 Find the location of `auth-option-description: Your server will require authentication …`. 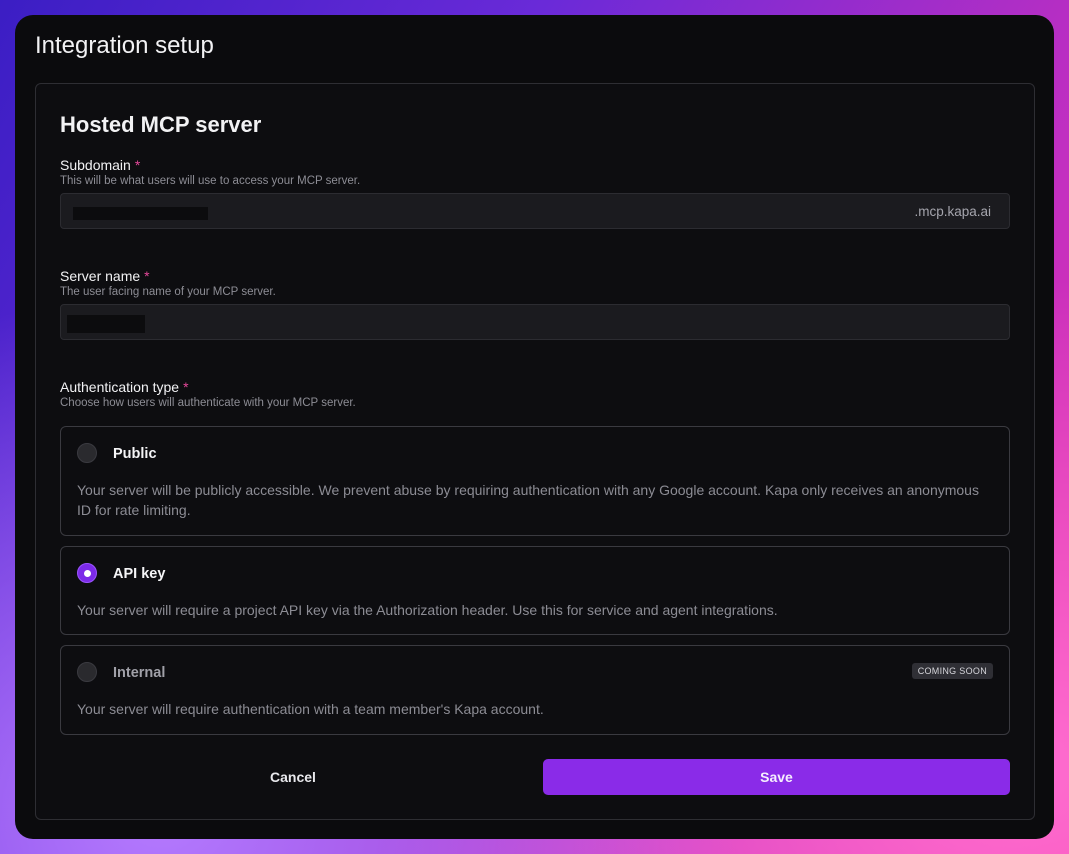

auth-option-description: Your server will require authentication … is located at coordinates (310, 709).